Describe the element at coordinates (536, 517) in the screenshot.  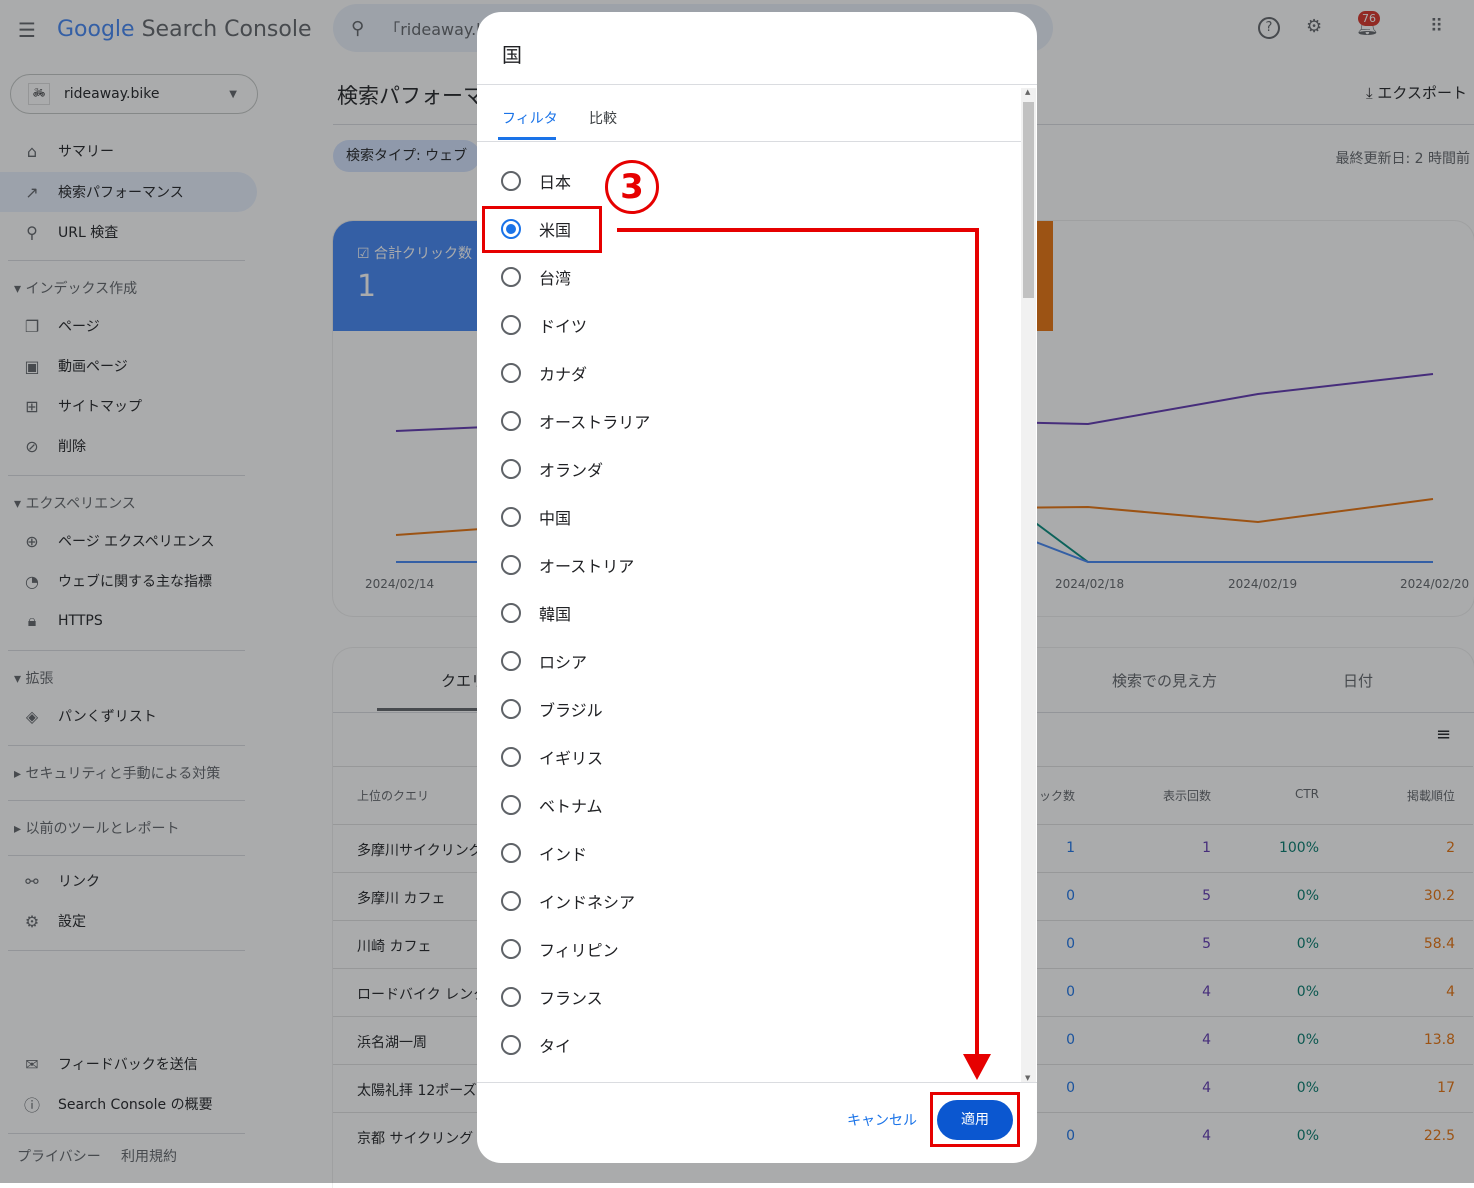
I see `country-option: 中国` at that location.